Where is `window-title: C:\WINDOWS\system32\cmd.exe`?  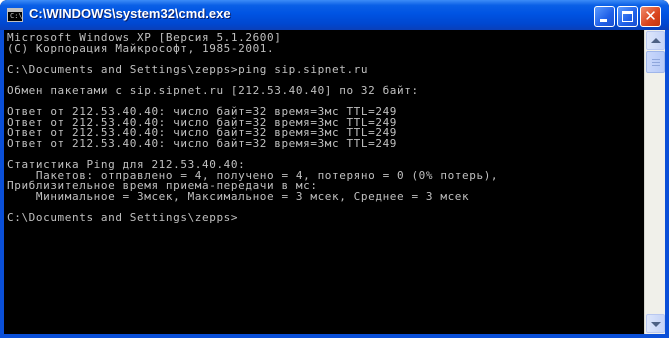 window-title: C:\WINDOWS\system32\cmd.exe is located at coordinates (130, 13).